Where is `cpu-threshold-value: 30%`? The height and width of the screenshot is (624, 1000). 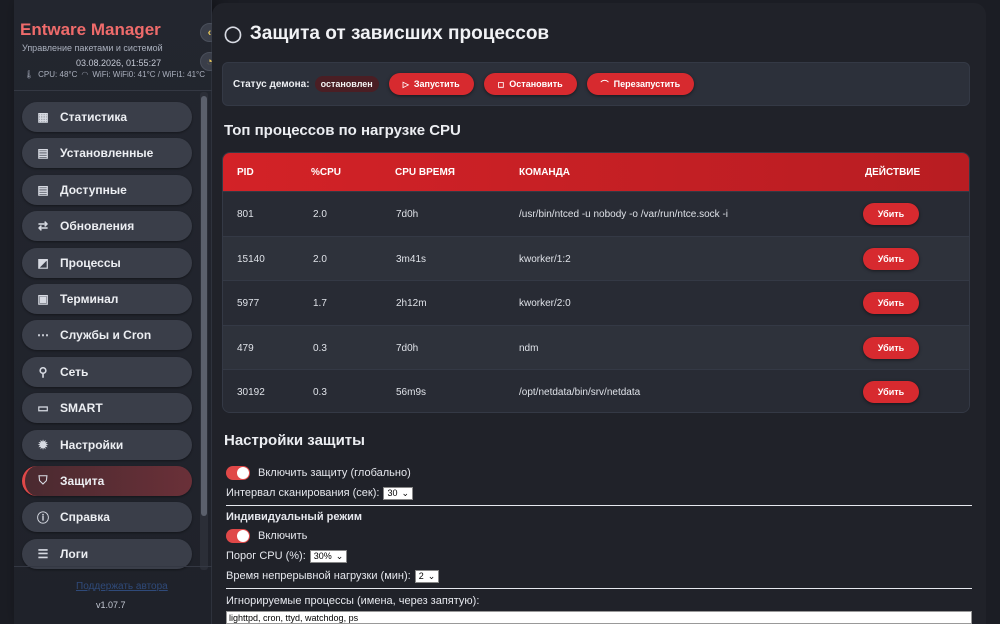
cpu-threshold-value: 30% is located at coordinates (322, 556).